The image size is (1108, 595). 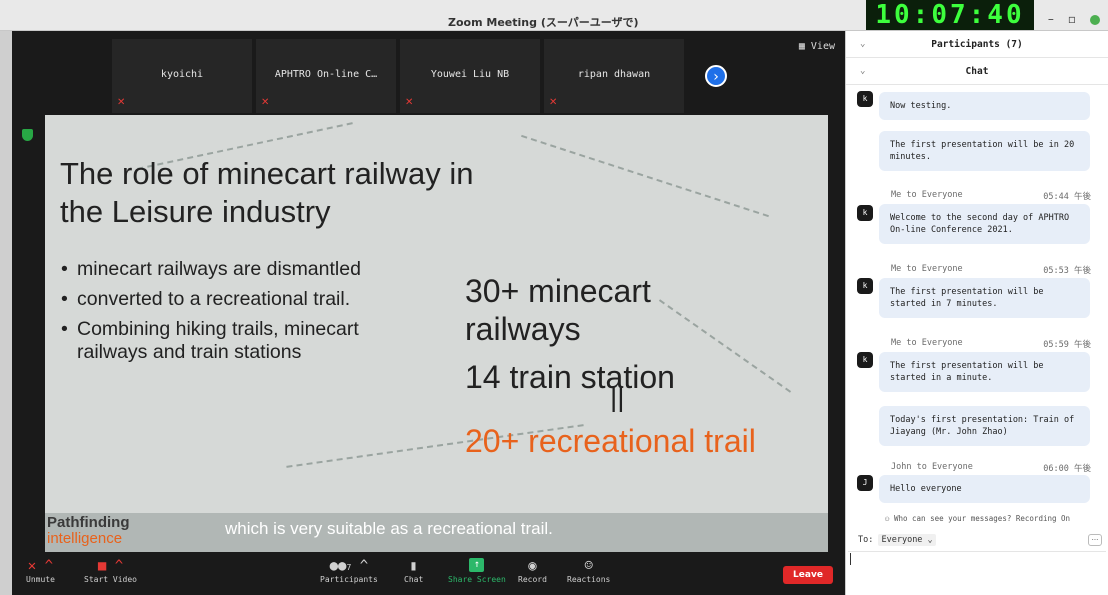 What do you see at coordinates (865, 483) in the screenshot?
I see `avatar: J` at bounding box center [865, 483].